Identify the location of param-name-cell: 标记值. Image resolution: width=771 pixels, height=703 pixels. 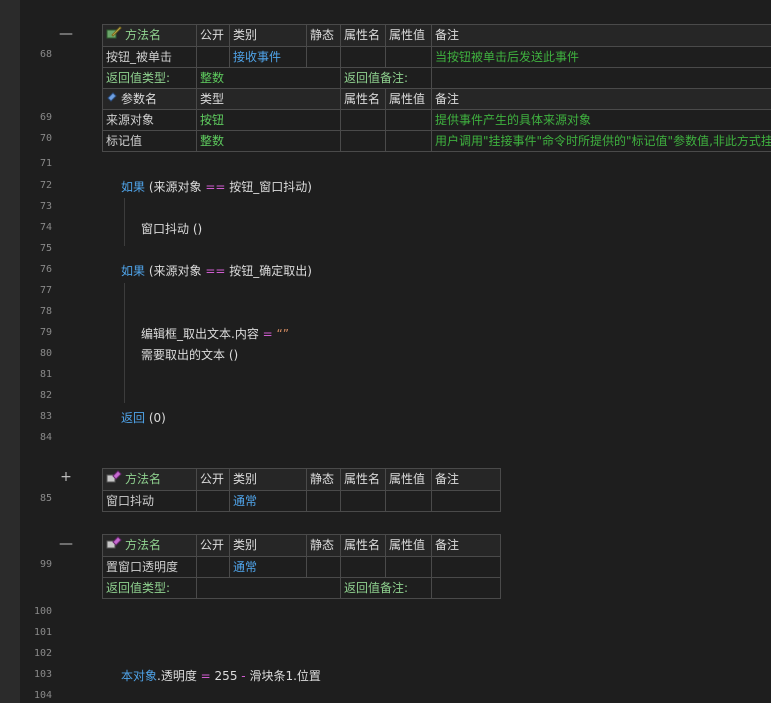
(149, 141).